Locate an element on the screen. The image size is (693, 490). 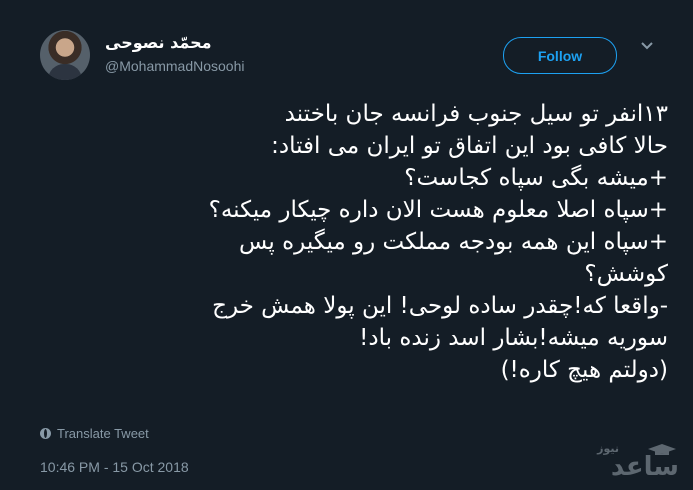
translate-tweet-link: Translate Tweet is located at coordinates (94, 433).